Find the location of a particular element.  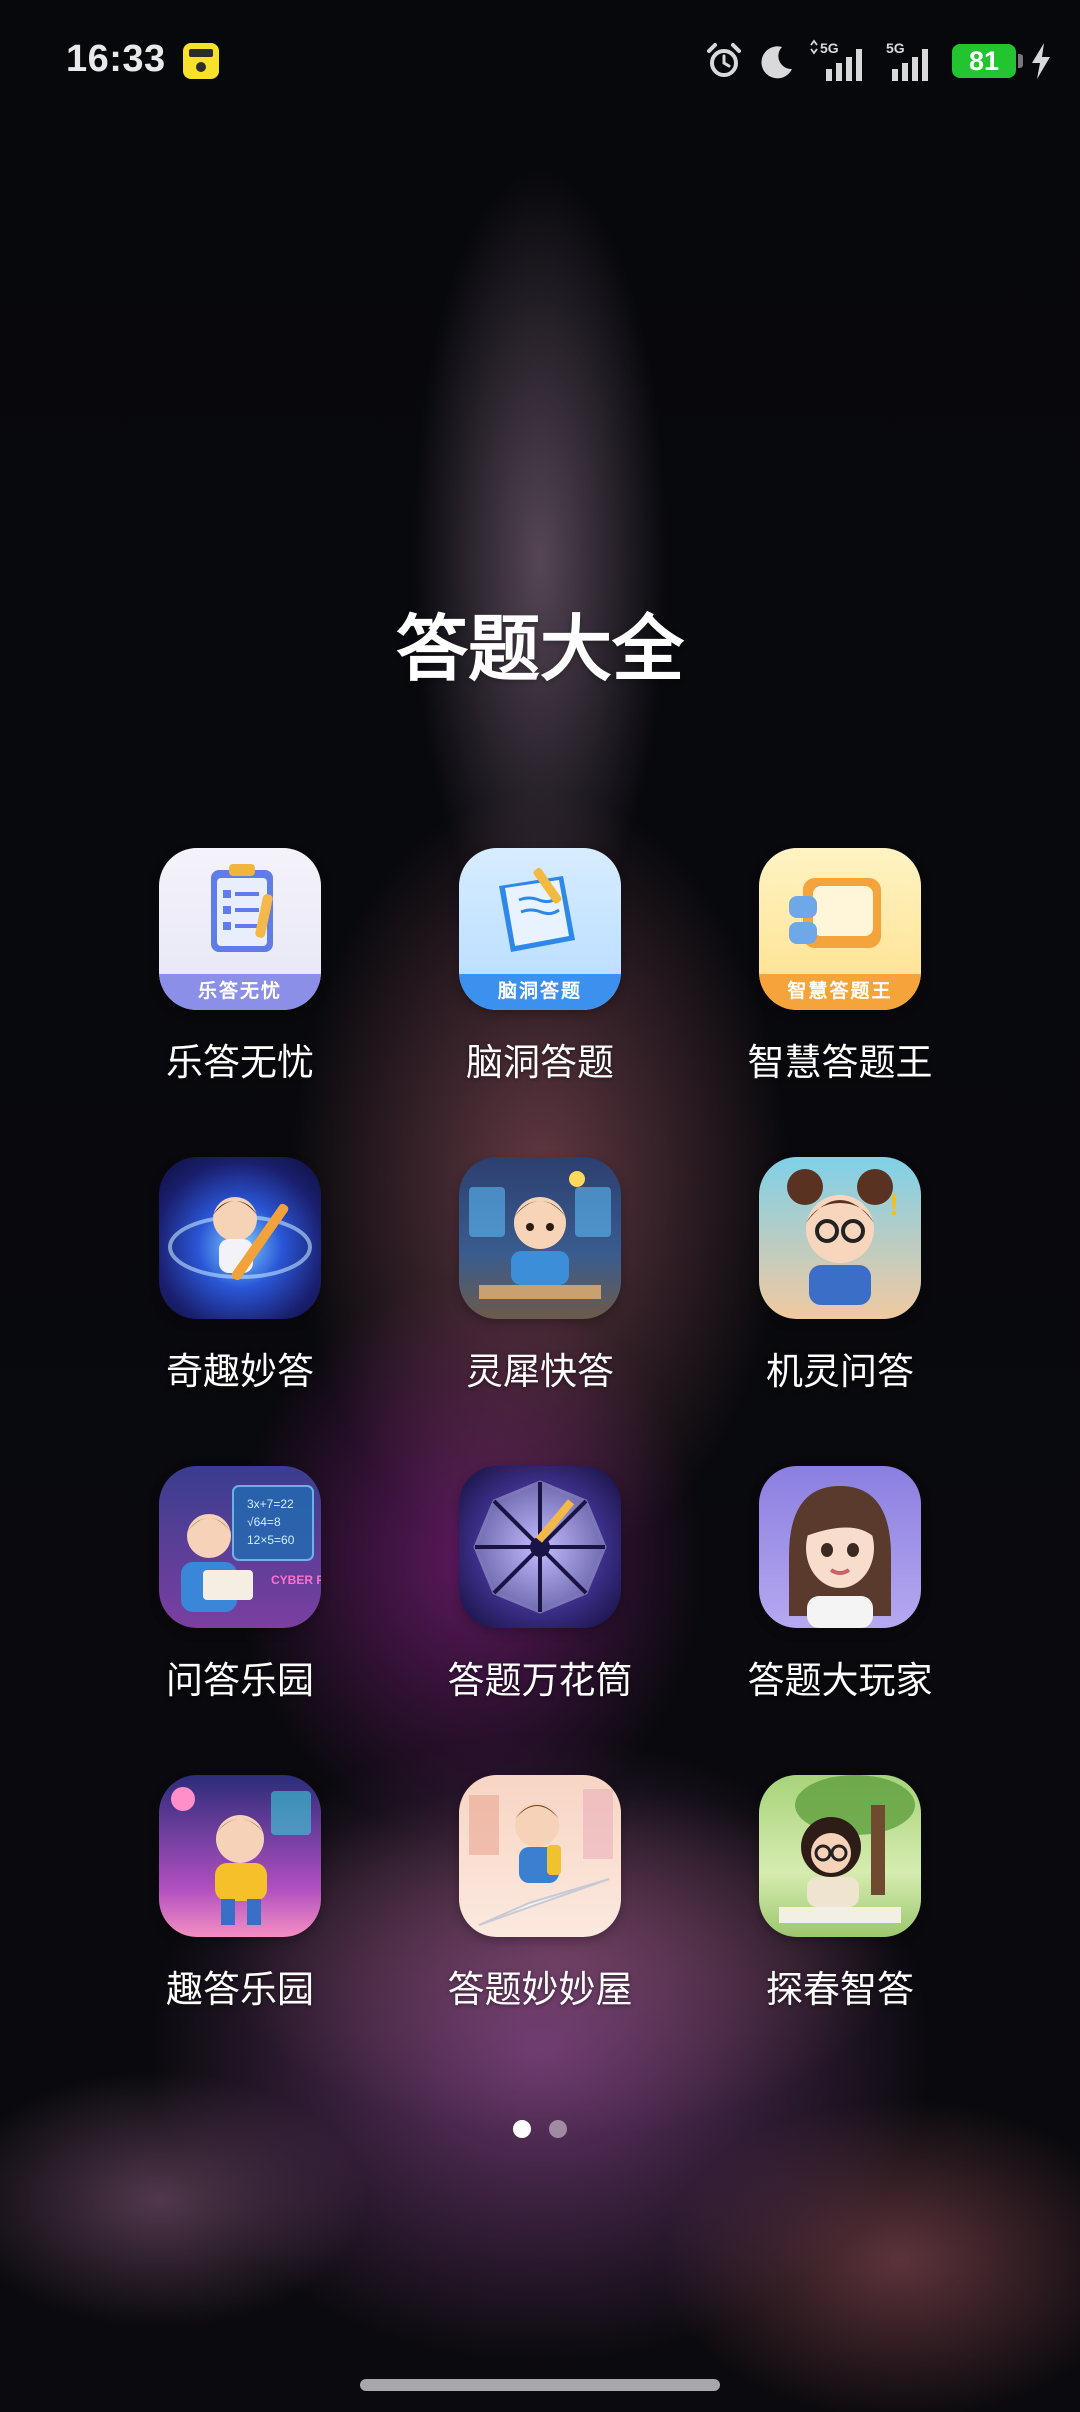

boy-with-pencil-illustration is located at coordinates (240, 1239).